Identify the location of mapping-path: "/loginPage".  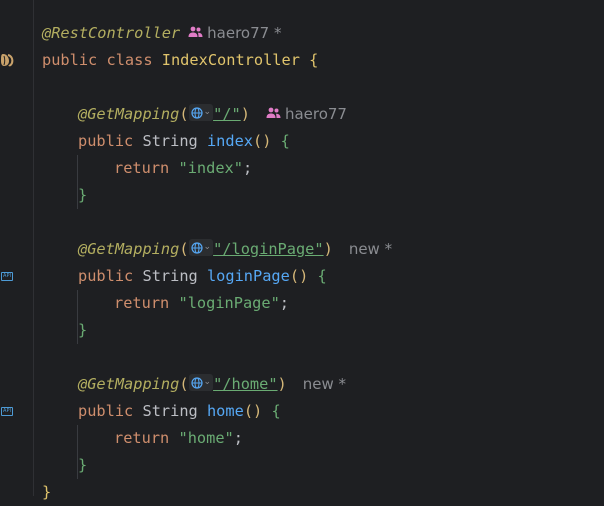
(268, 249).